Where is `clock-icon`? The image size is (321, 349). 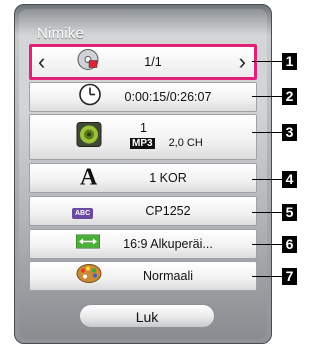 clock-icon is located at coordinates (90, 97).